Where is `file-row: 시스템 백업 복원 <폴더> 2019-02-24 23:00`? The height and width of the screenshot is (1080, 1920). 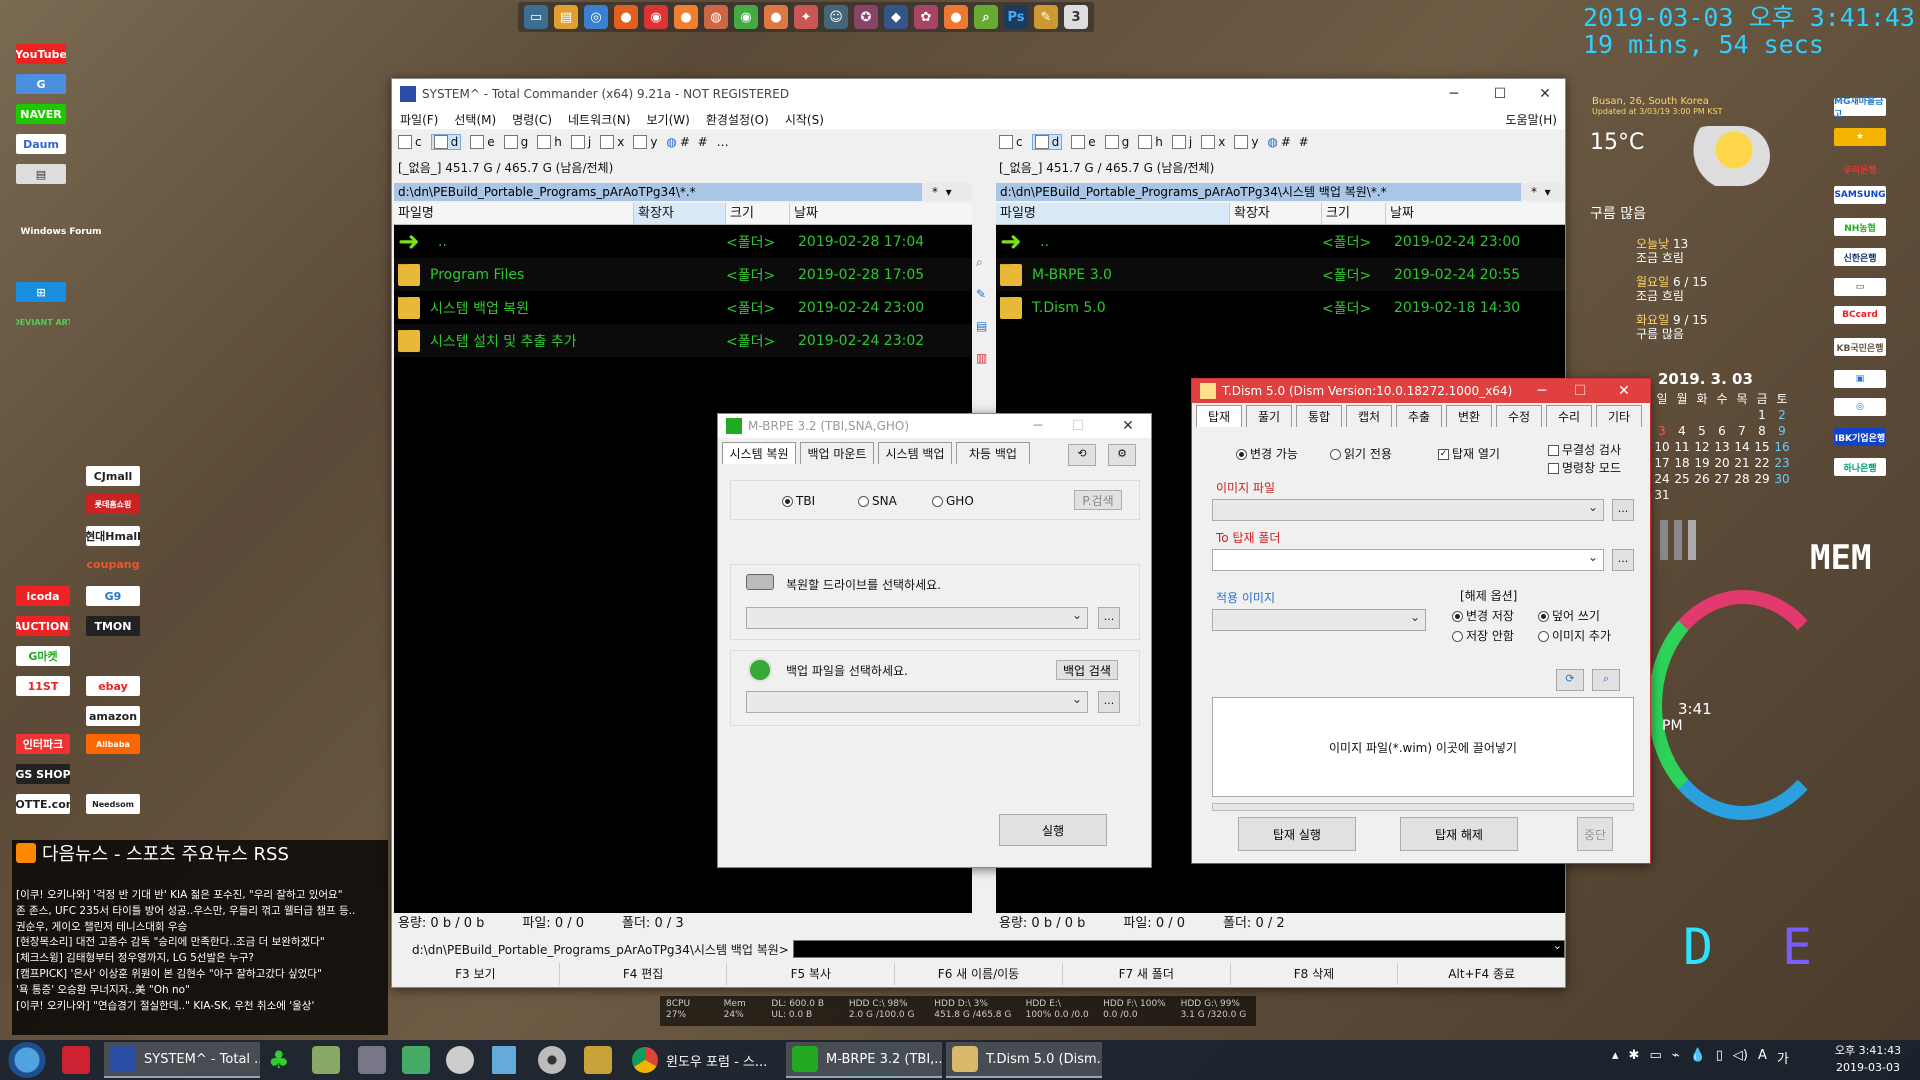 file-row: 시스템 백업 복원 <폴더> 2019-02-24 23:00 is located at coordinates (683, 307).